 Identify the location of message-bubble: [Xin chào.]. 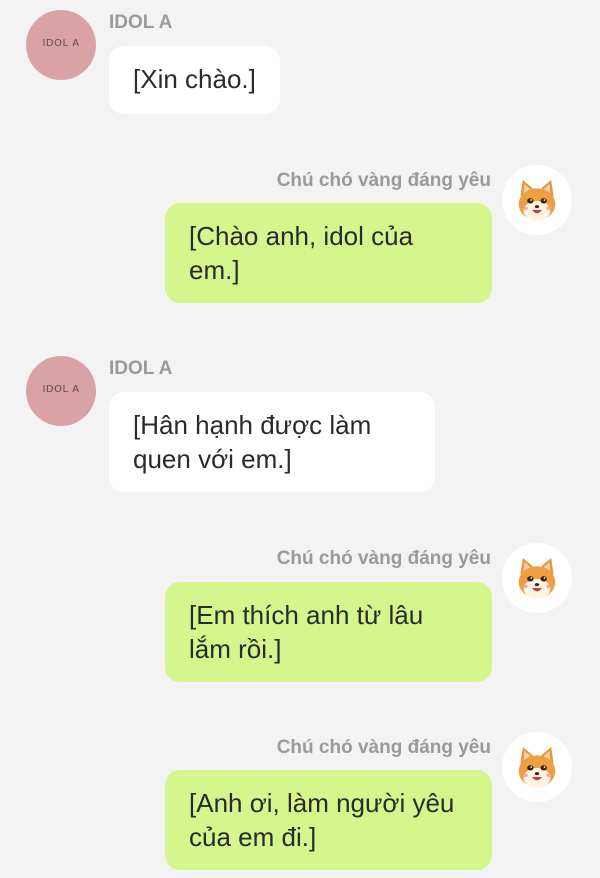
(194, 80).